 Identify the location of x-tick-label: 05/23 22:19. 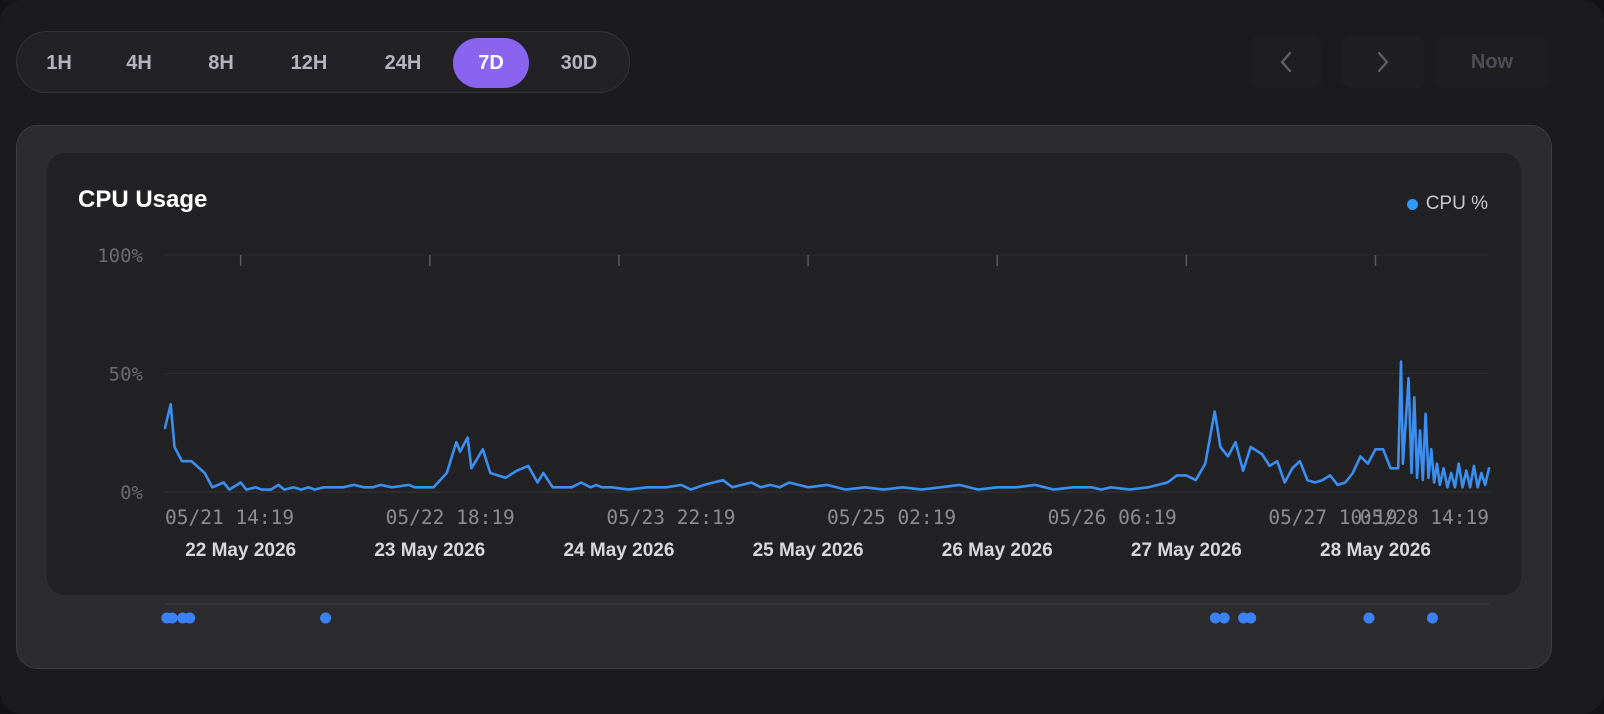
(670, 517).